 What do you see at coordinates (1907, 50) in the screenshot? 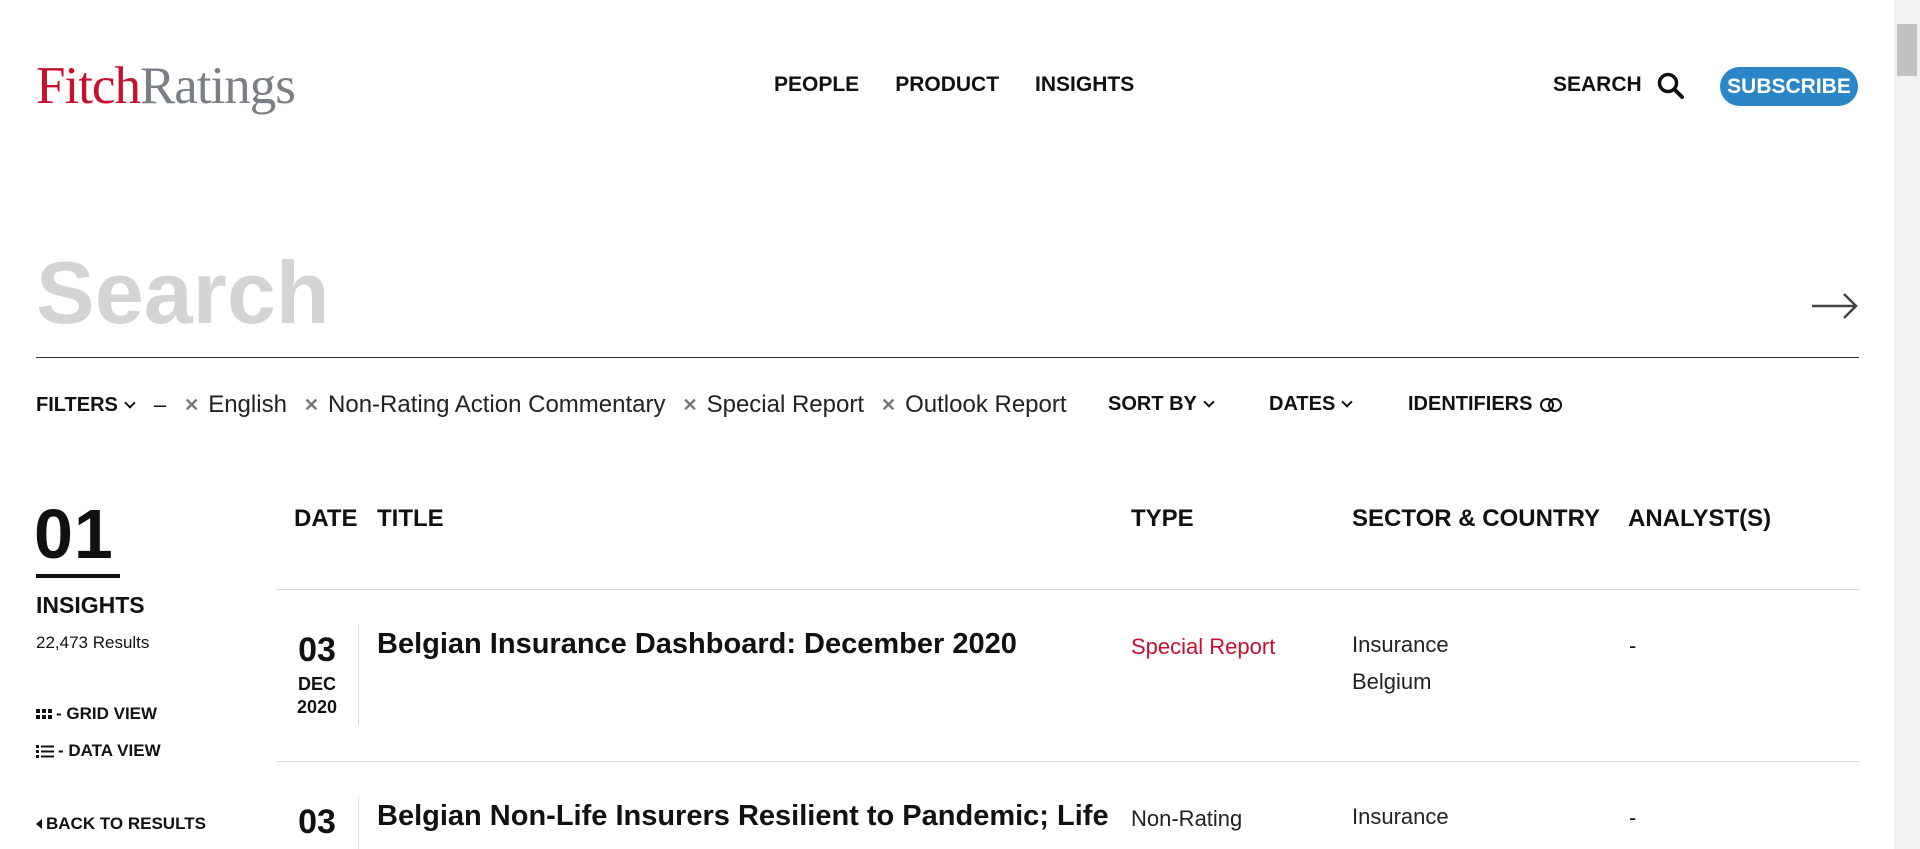
I see `scrollbar-thumb` at bounding box center [1907, 50].